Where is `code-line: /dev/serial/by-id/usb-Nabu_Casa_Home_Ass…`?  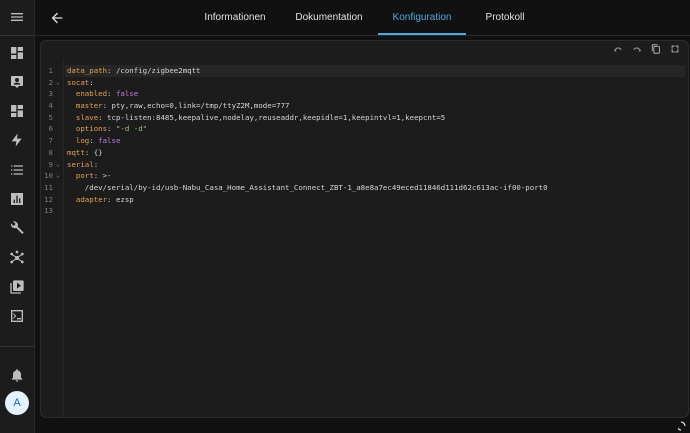 code-line: /dev/serial/by-id/usb-Nabu_Casa_Home_Ass… is located at coordinates (375, 188).